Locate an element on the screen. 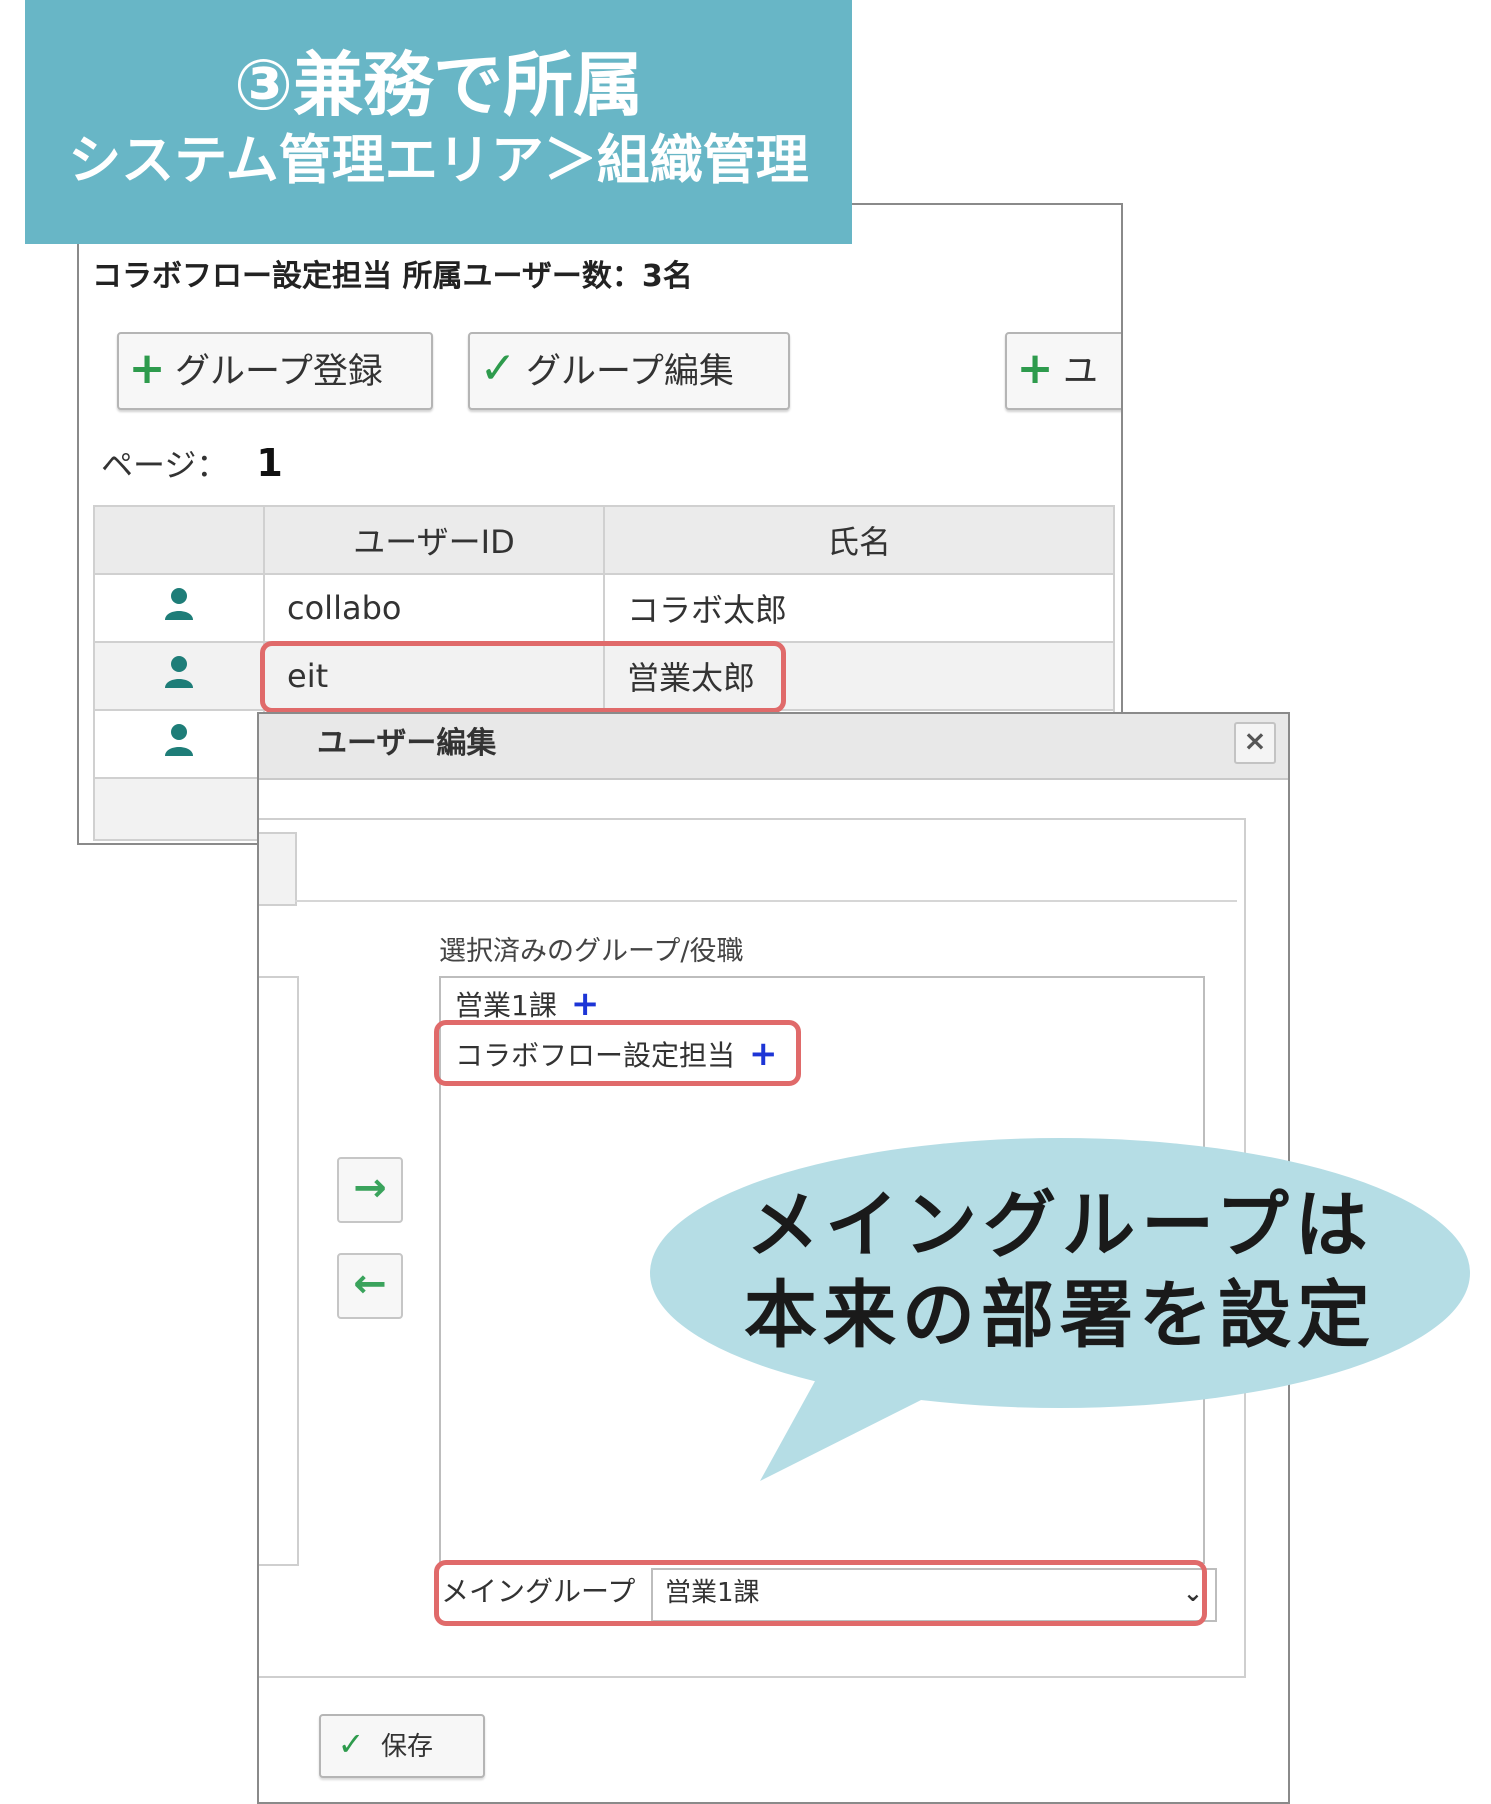 The image size is (1491, 1804). save-button: ✓ 保存 is located at coordinates (402, 1746).